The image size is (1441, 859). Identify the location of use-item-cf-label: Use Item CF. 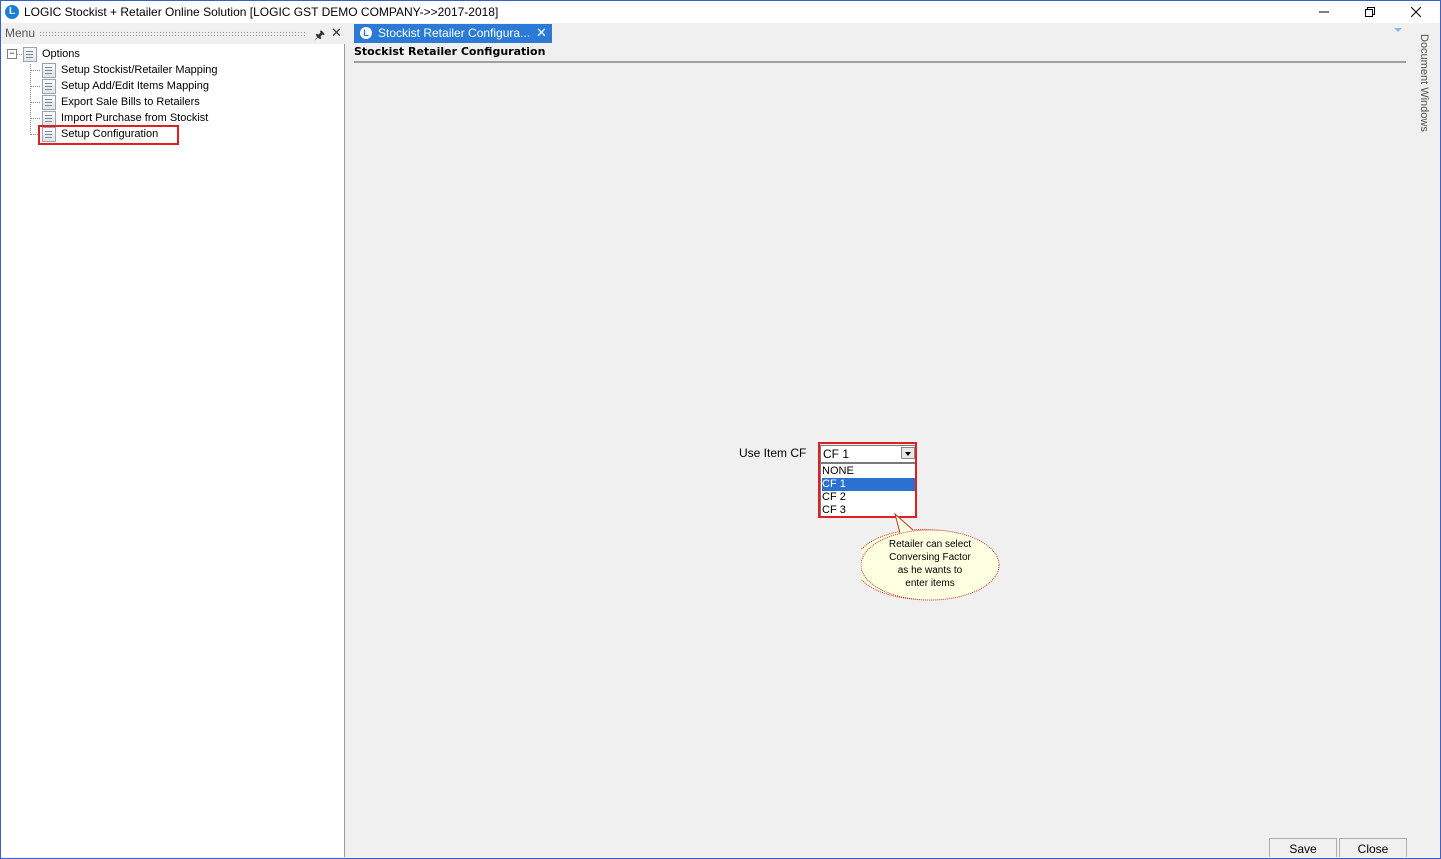
(773, 453).